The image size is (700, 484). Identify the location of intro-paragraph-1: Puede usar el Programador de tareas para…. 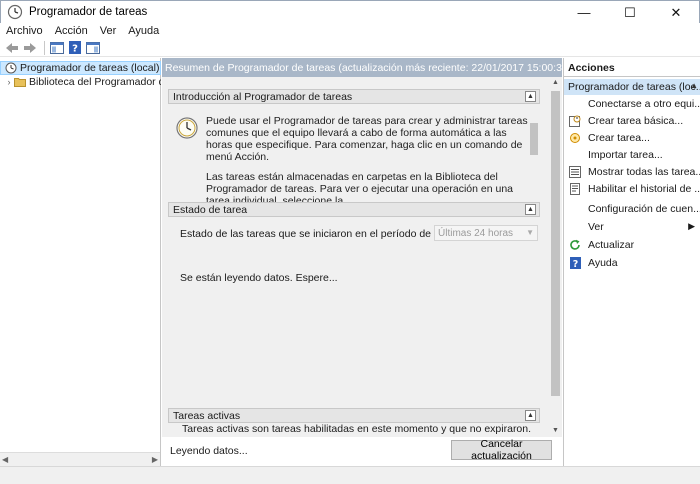
(367, 139).